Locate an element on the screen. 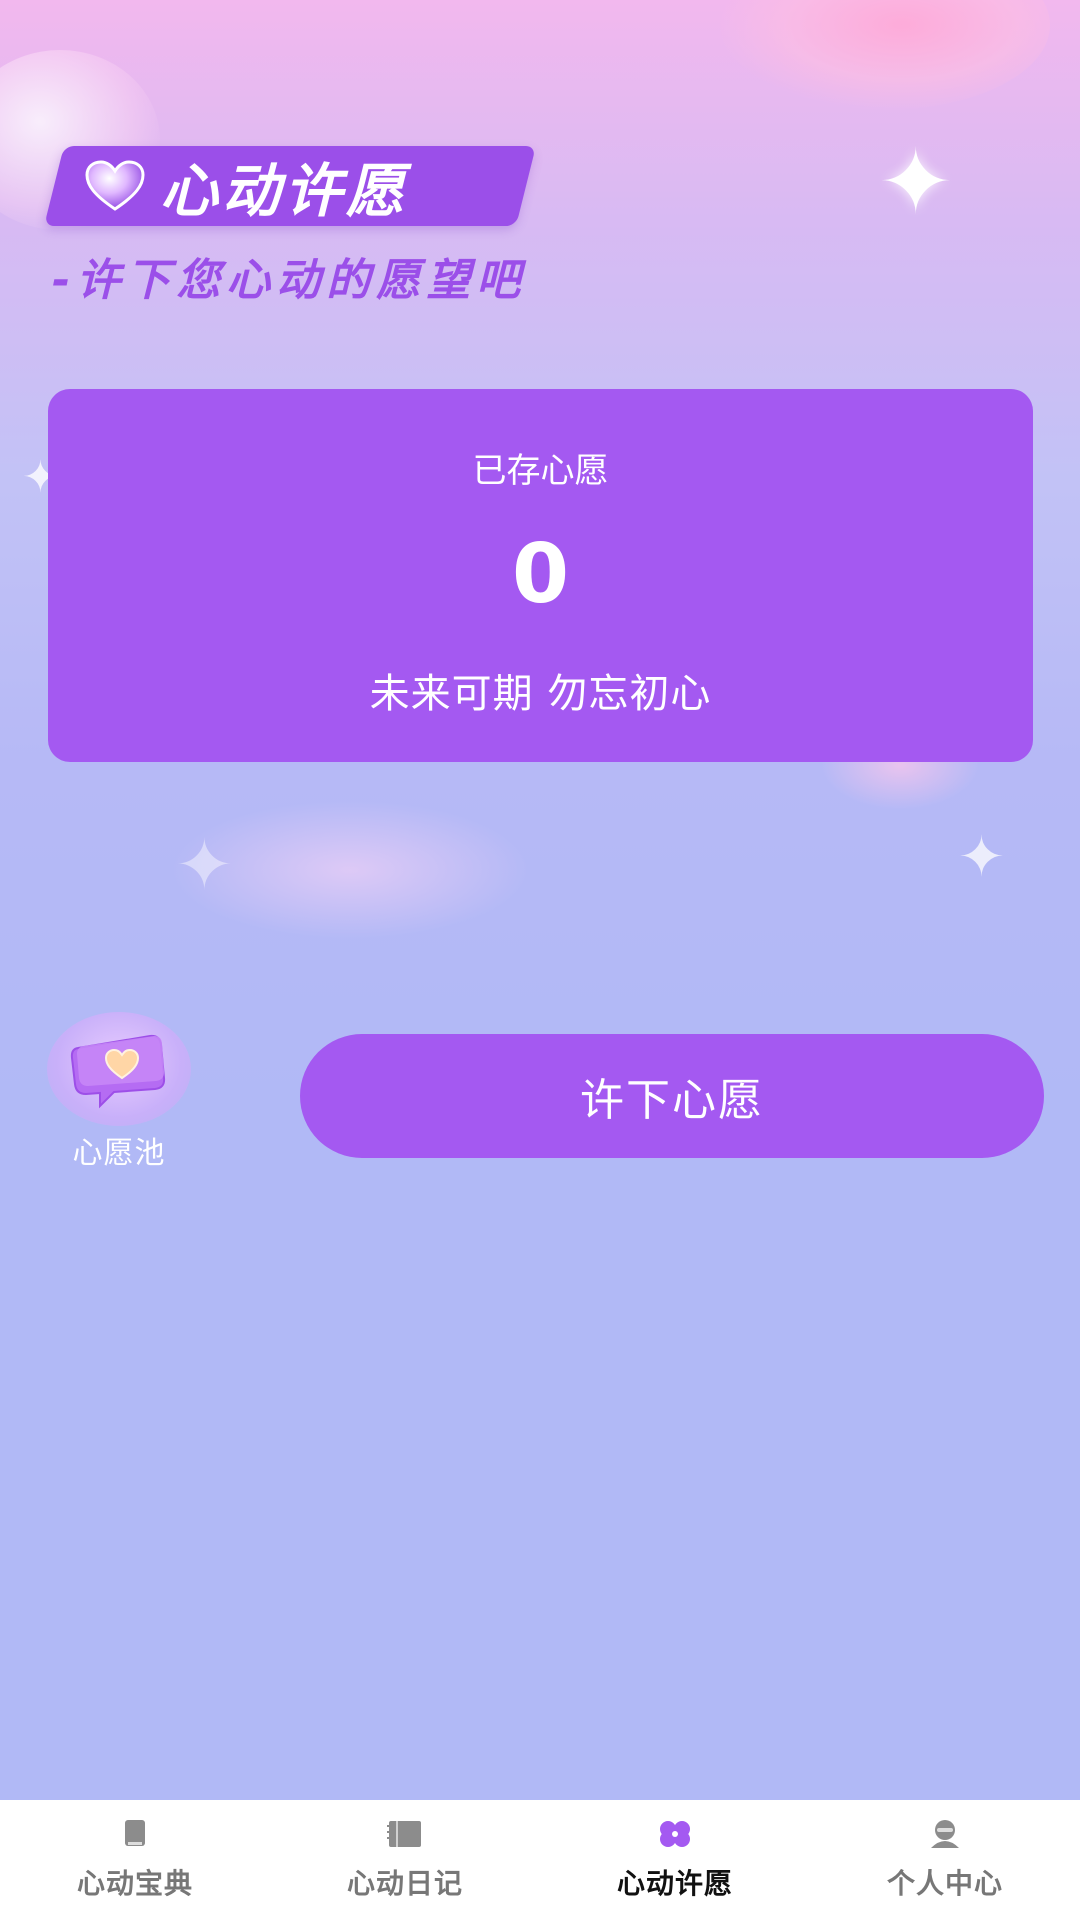 This screenshot has height=1920, width=1080. make-wish-button: 许下心愿 is located at coordinates (672, 1096).